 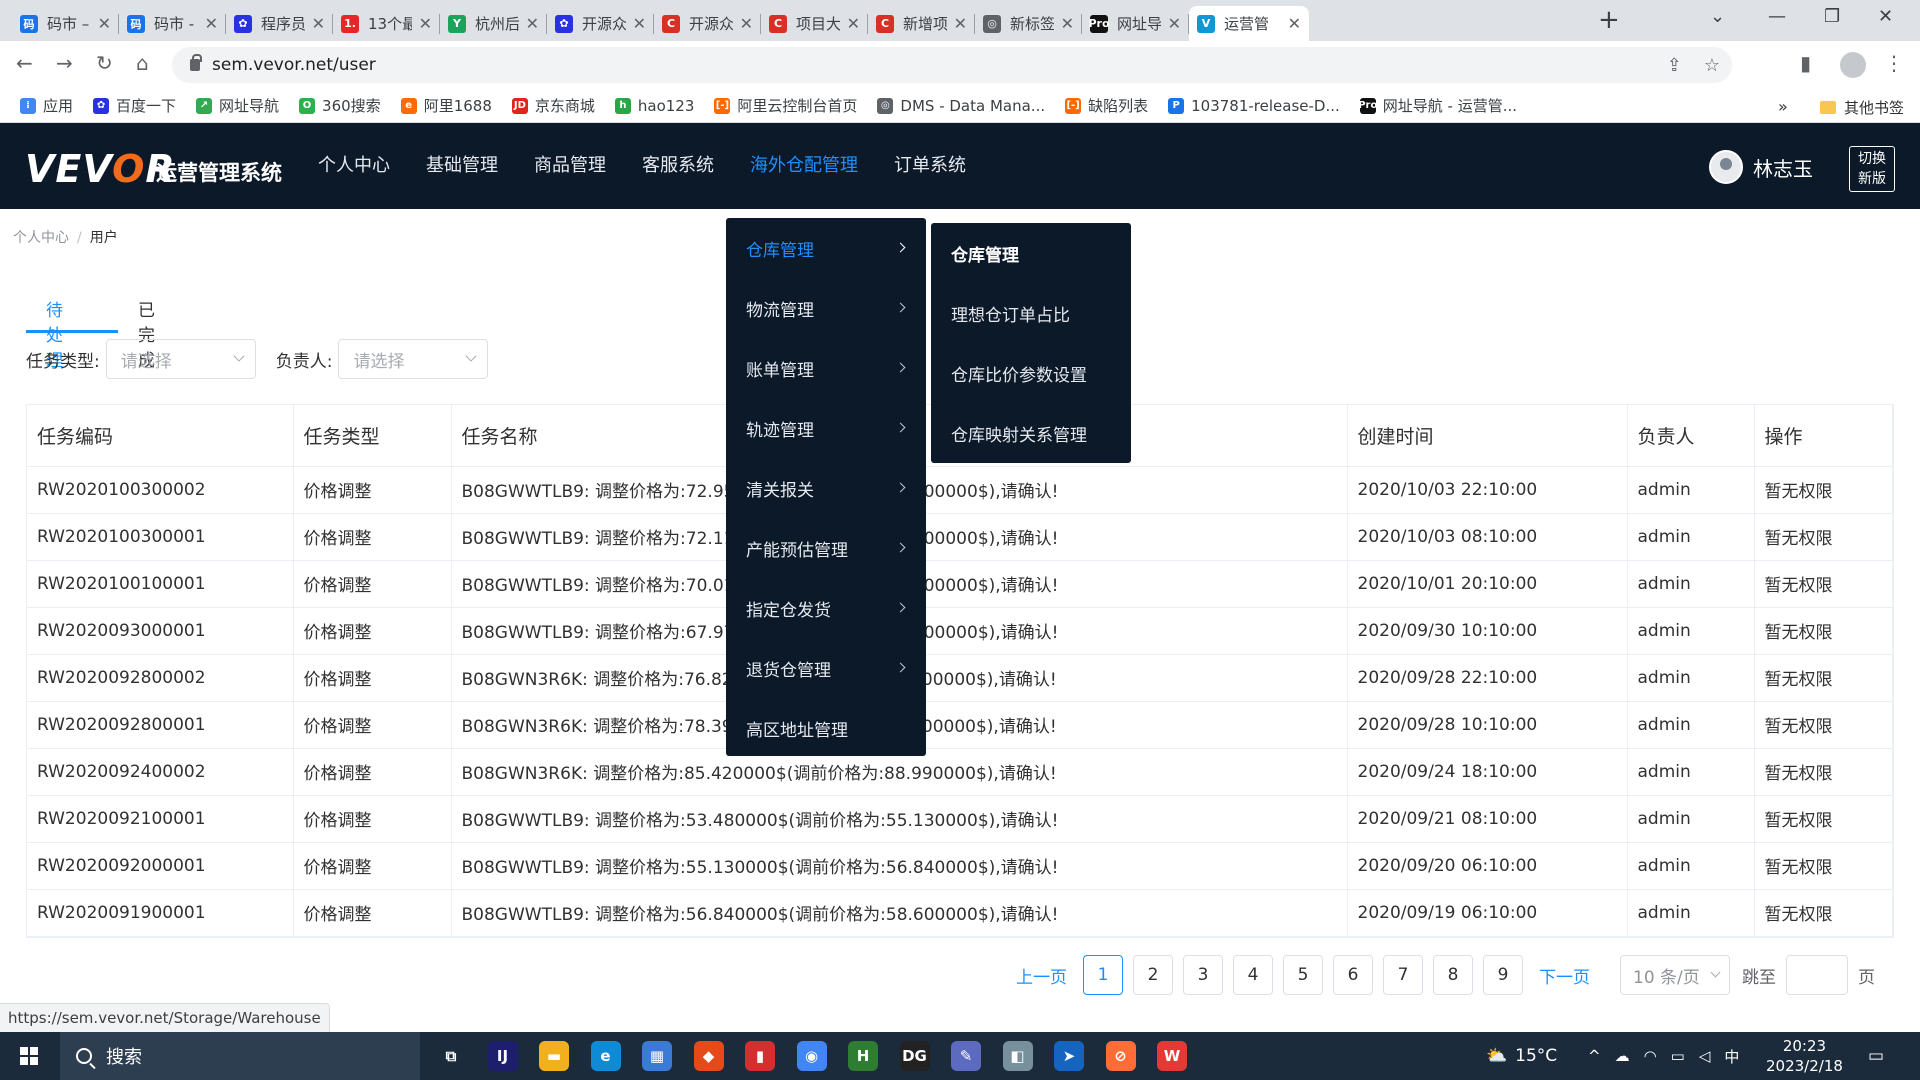 What do you see at coordinates (554, 1056) in the screenshot?
I see `folder-icon: ▬` at bounding box center [554, 1056].